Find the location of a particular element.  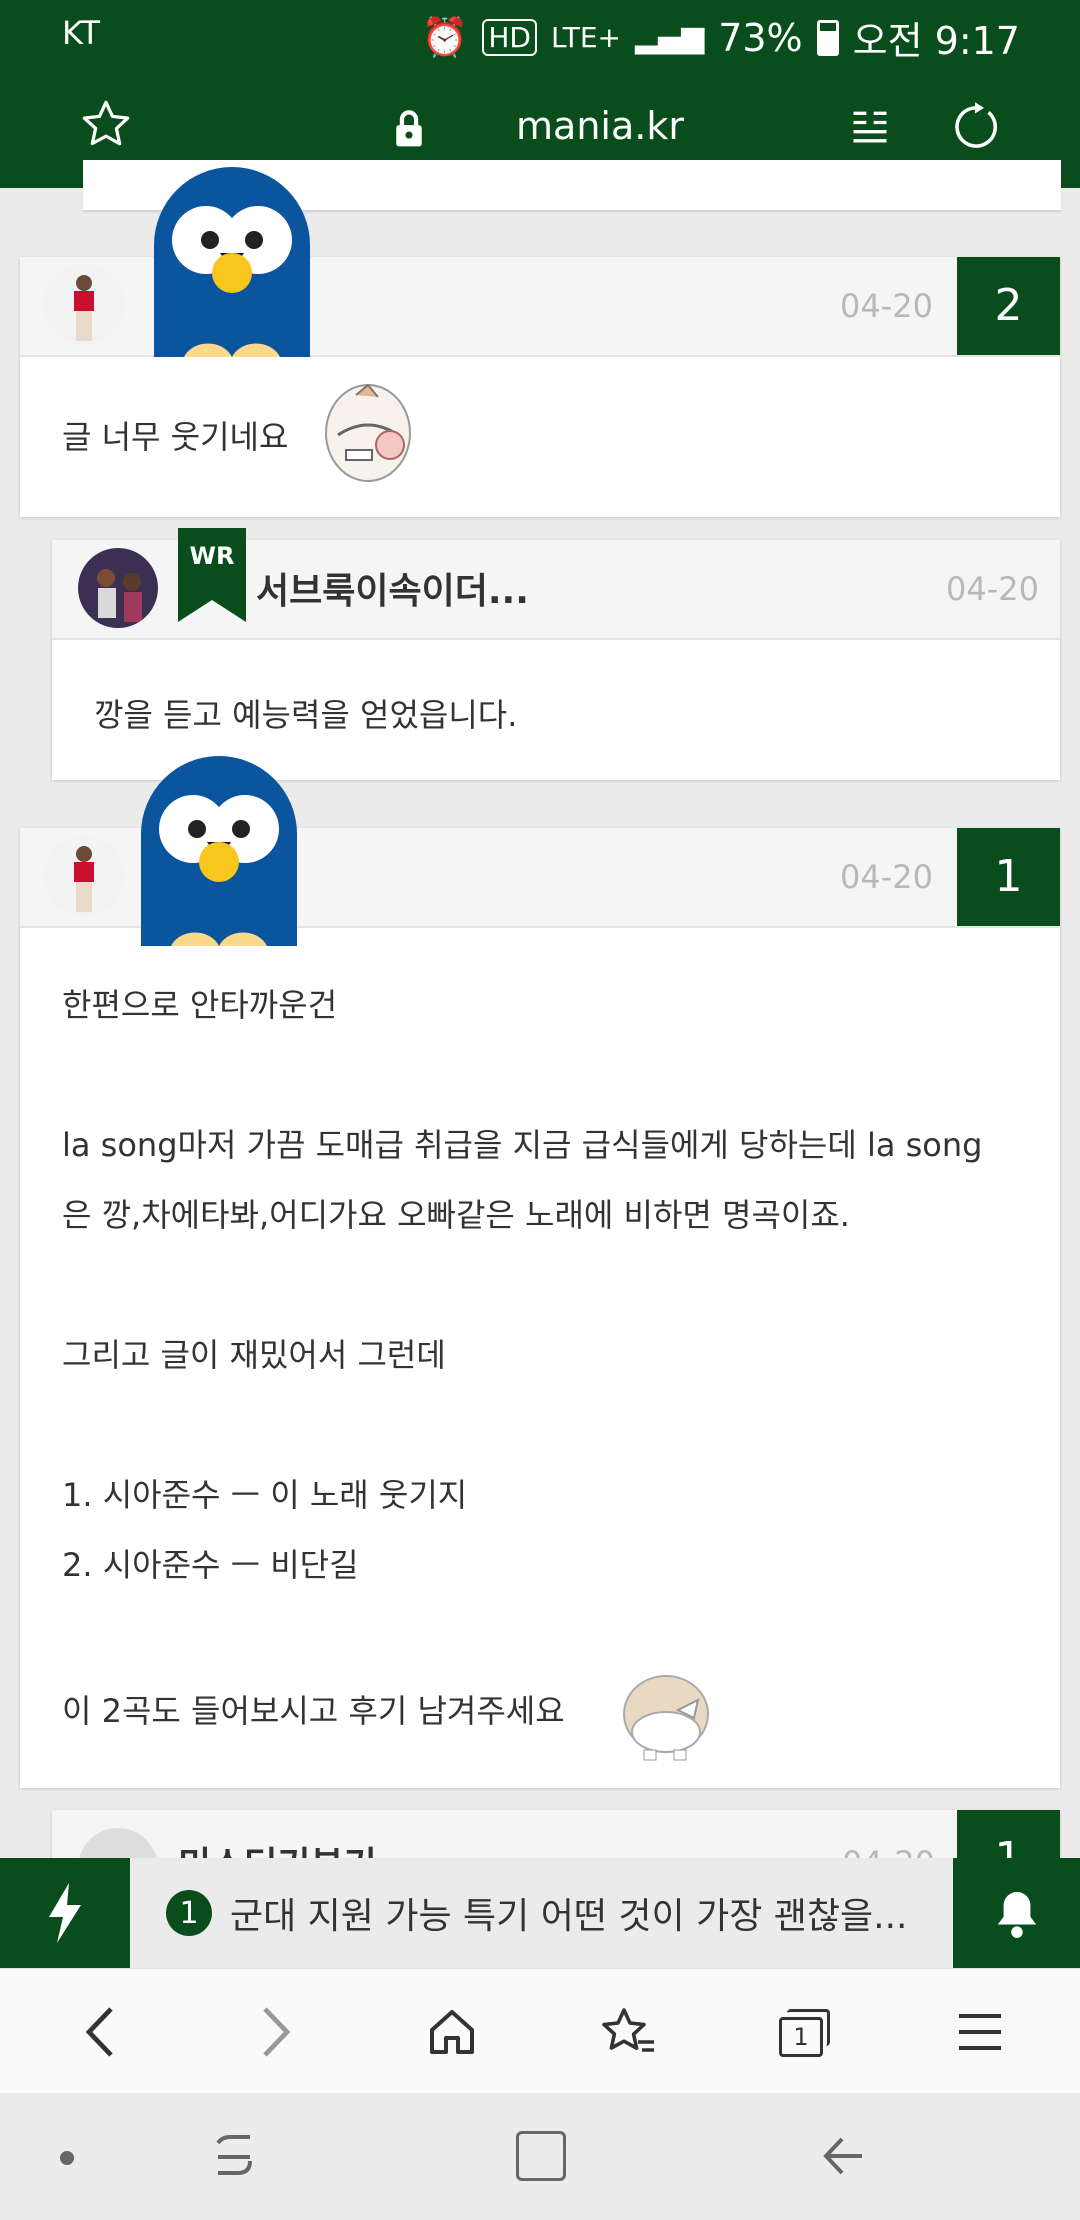

tab-count: 1 is located at coordinates (801, 2036).